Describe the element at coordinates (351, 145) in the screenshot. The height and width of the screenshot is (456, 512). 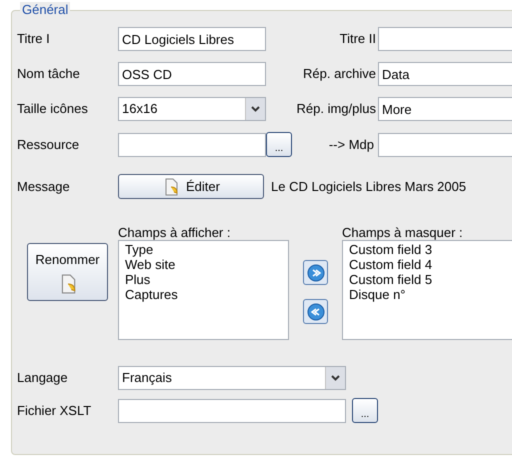
I see `field-label: --> Mdp` at that location.